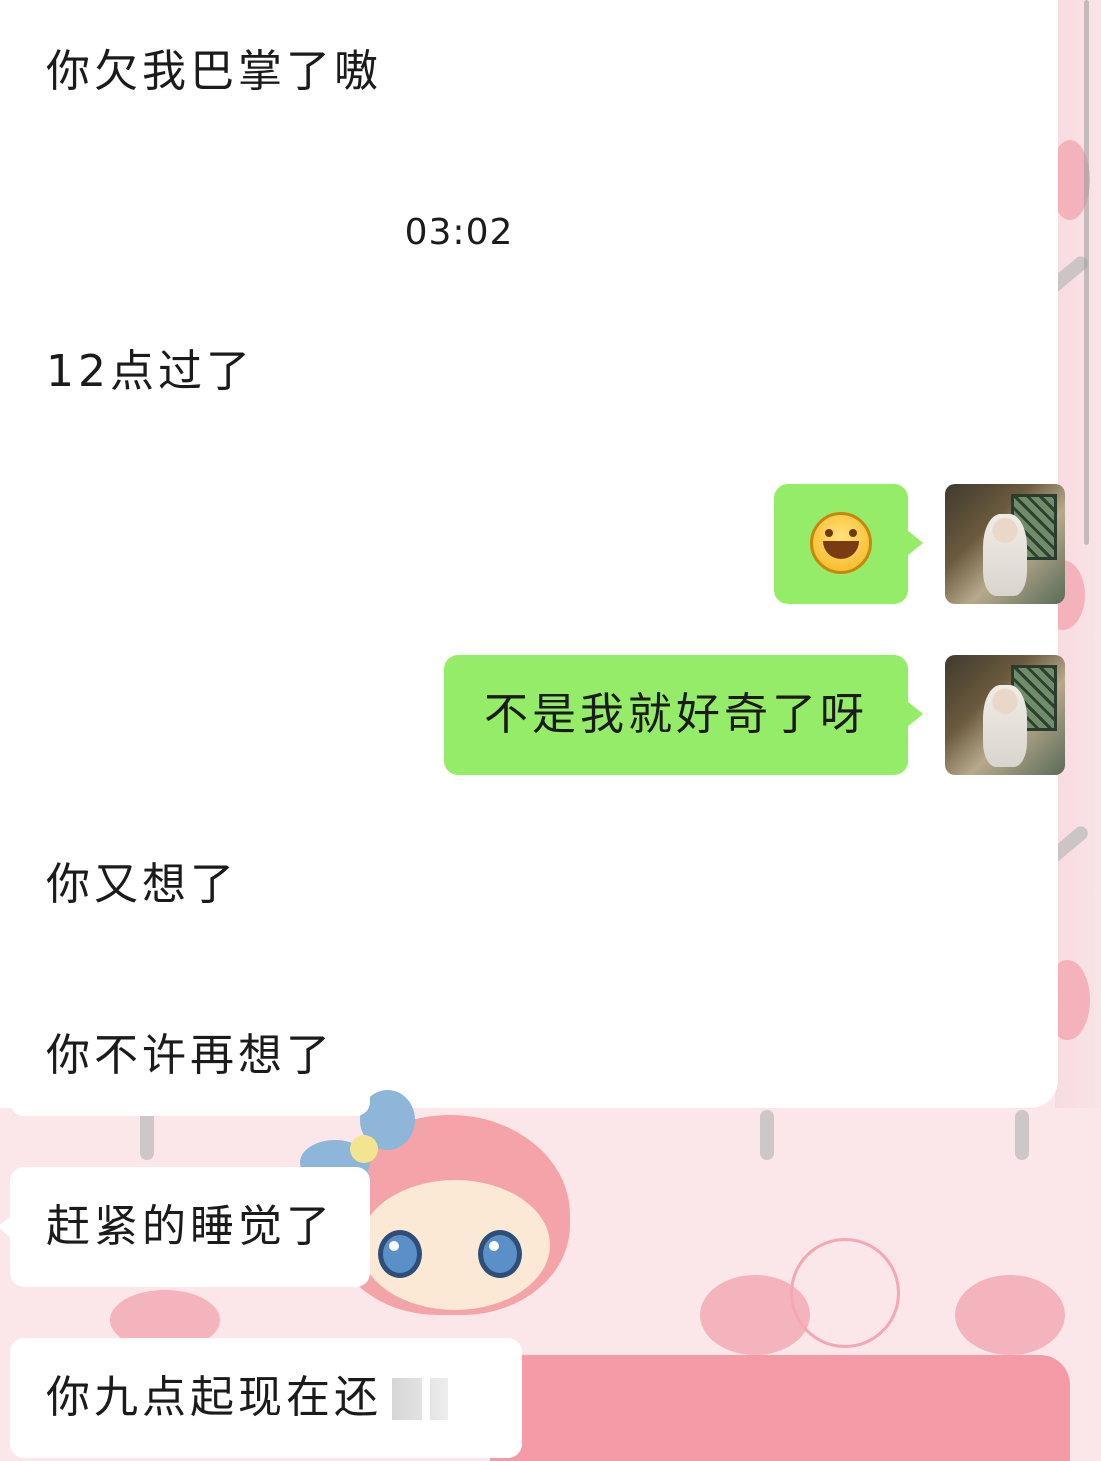 The image size is (1101, 1461). I want to click on message-bubble-incoming: 你不许再想了, so click(190, 1056).